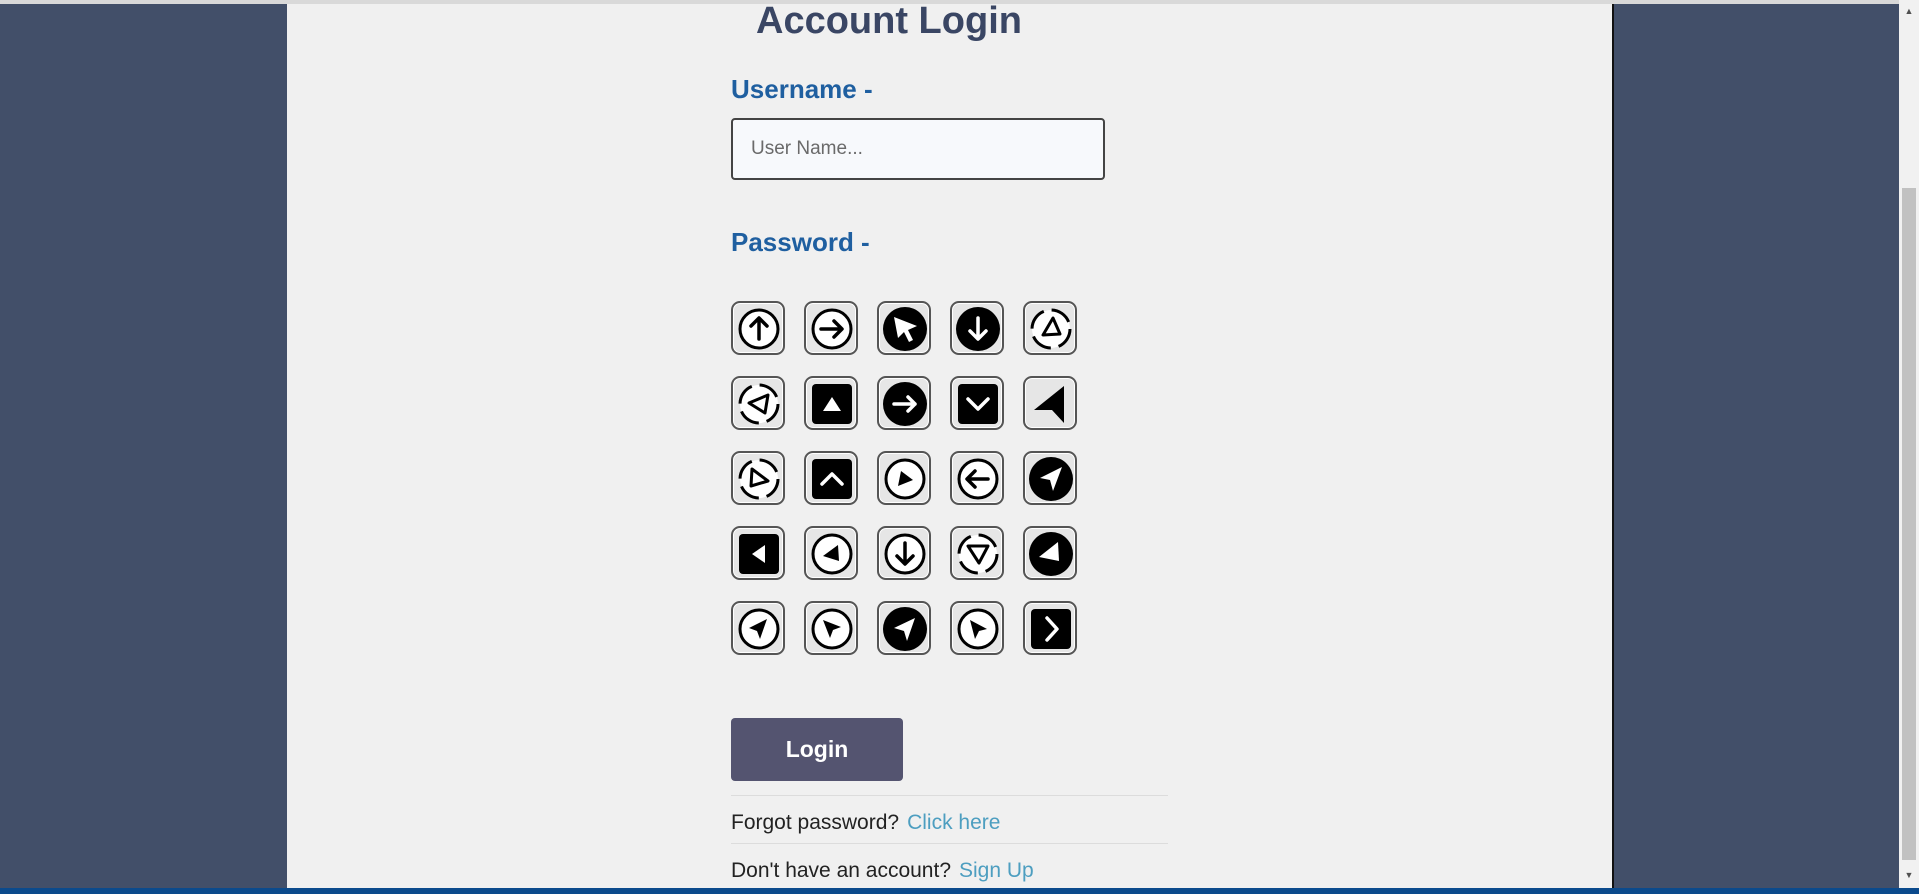 This screenshot has height=894, width=1919. Describe the element at coordinates (841, 870) in the screenshot. I see `signup-text: Don't have an account?` at that location.